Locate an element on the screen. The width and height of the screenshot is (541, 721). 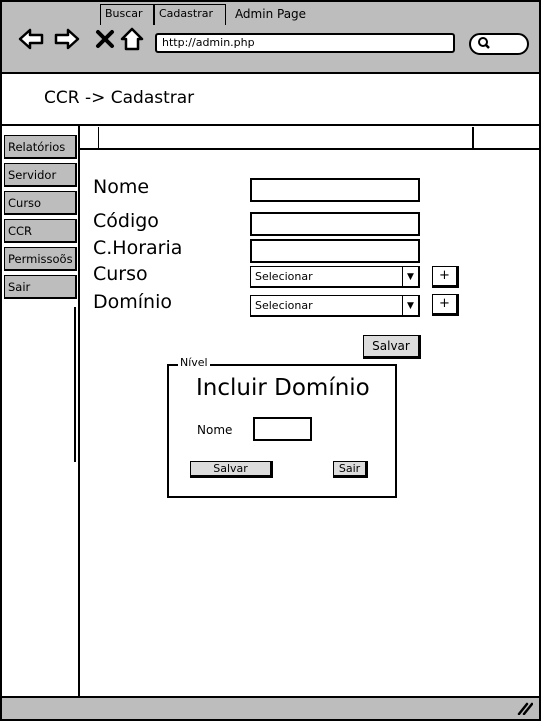
dominio-select-value: Selecionar is located at coordinates (284, 305).